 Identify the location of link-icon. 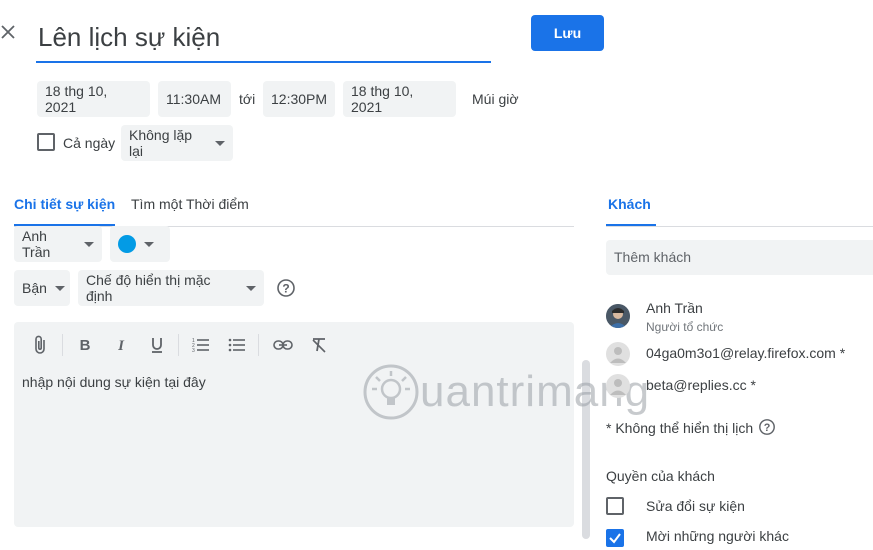
(283, 345).